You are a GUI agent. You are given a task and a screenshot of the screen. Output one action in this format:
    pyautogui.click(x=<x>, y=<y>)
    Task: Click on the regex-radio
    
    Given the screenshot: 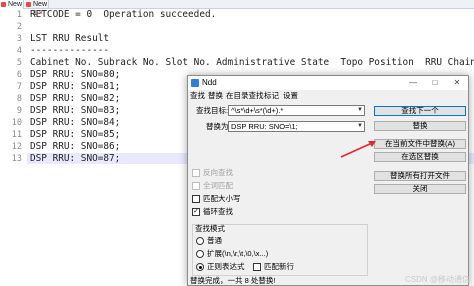 What is the action you would take?
    pyautogui.click(x=200, y=267)
    